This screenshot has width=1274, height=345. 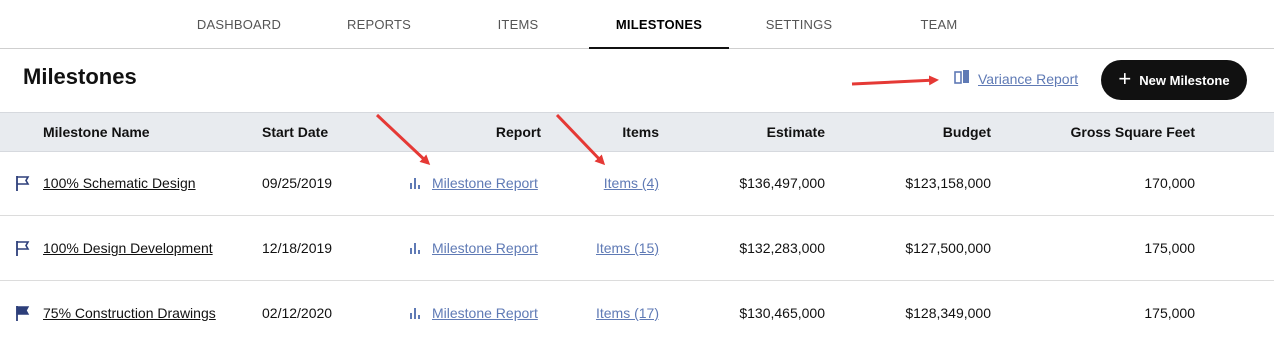 What do you see at coordinates (295, 132) in the screenshot?
I see `column-start-date: Start Date` at bounding box center [295, 132].